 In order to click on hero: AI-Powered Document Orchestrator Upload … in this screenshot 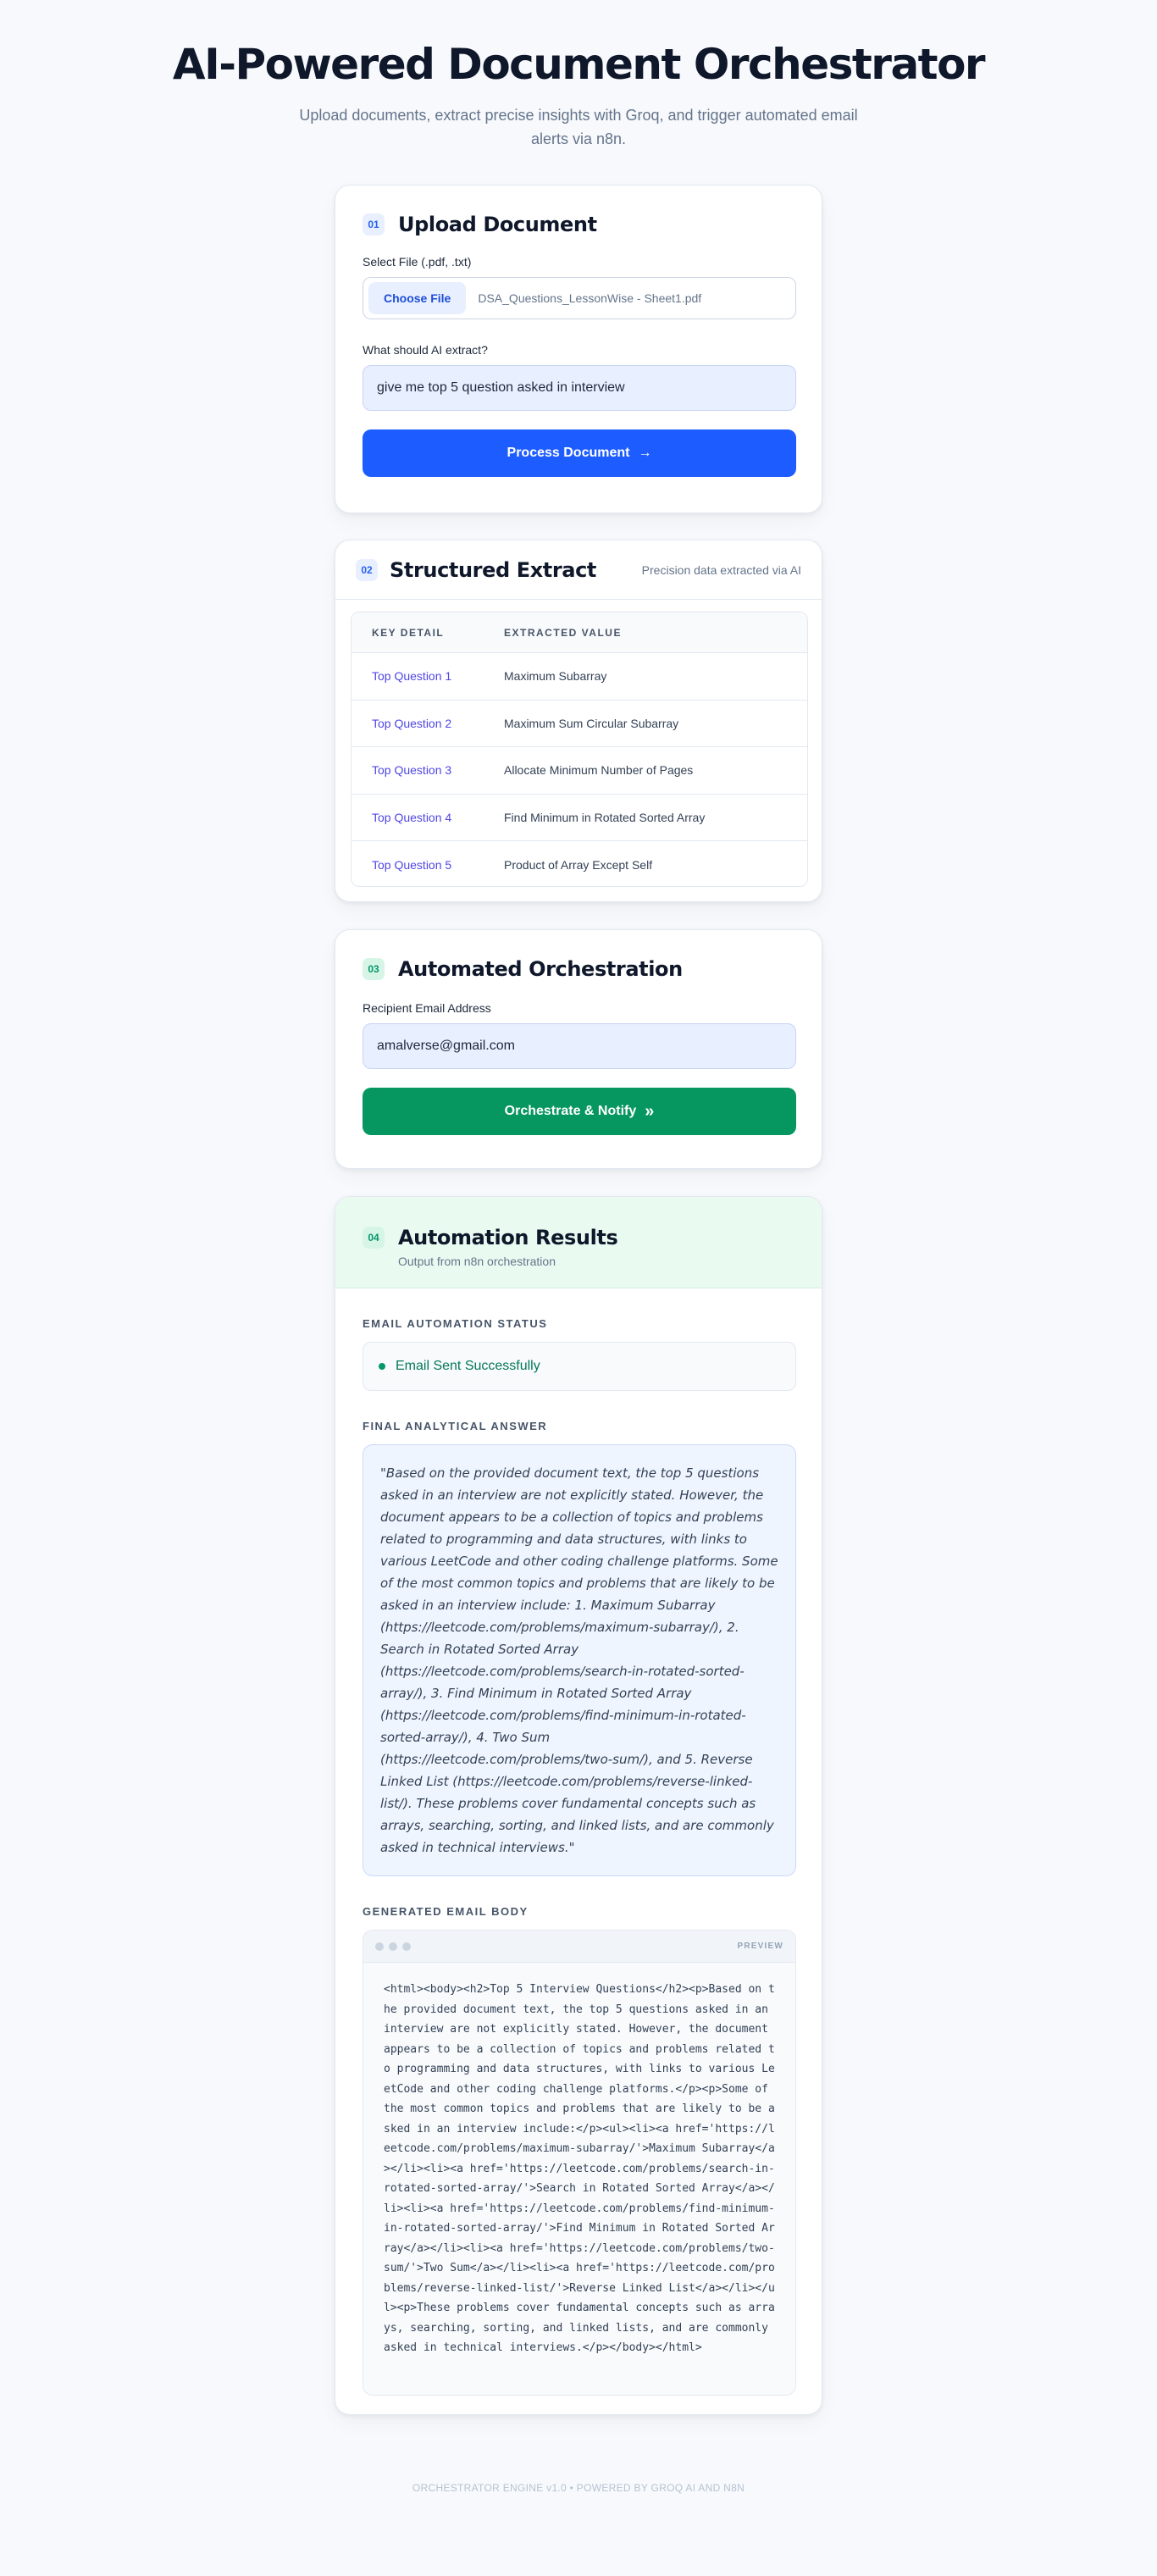, I will do `click(578, 95)`.